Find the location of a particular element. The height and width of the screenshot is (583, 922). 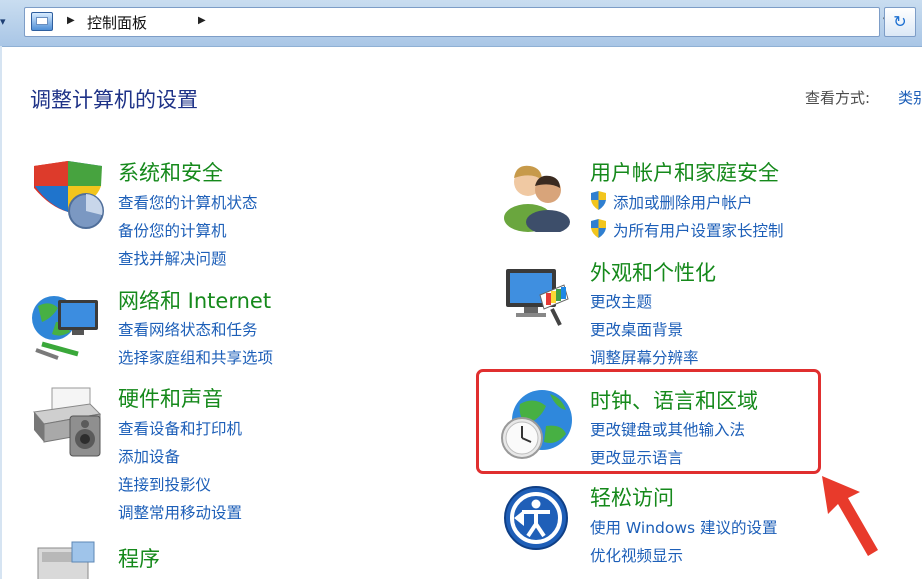

shield-icon is located at coordinates (67, 198).